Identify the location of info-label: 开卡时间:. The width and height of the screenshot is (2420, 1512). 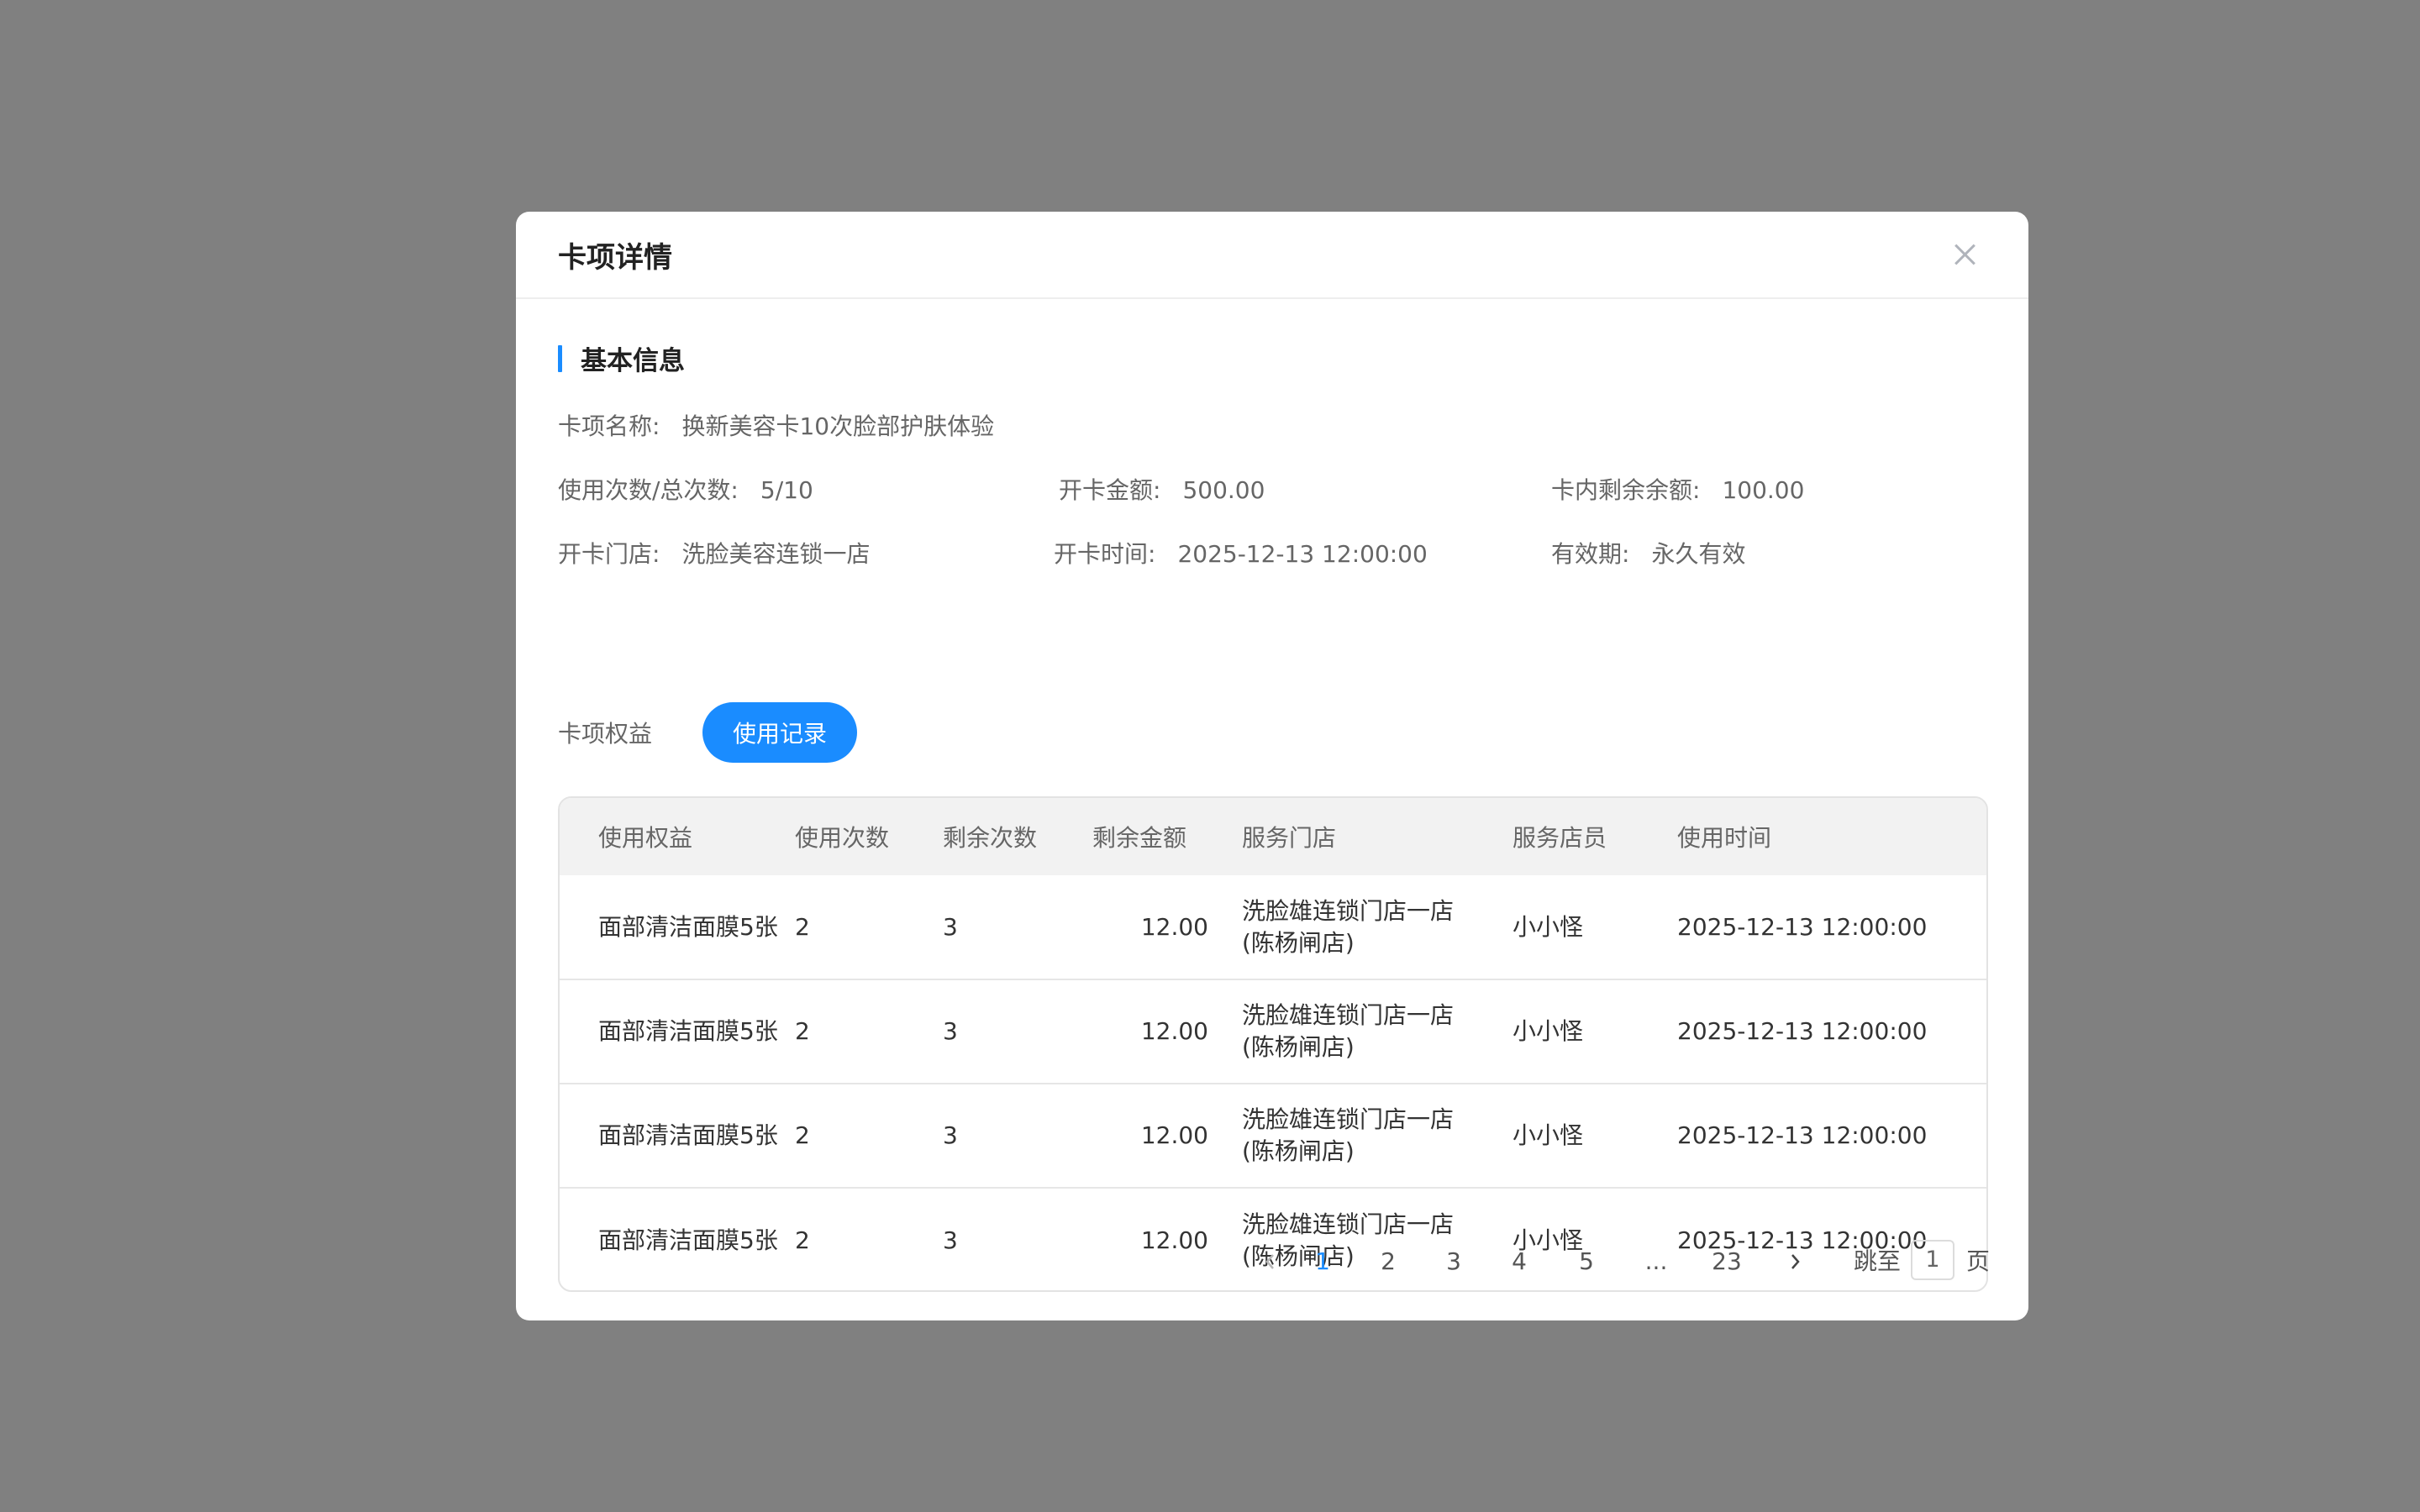
(1105, 554).